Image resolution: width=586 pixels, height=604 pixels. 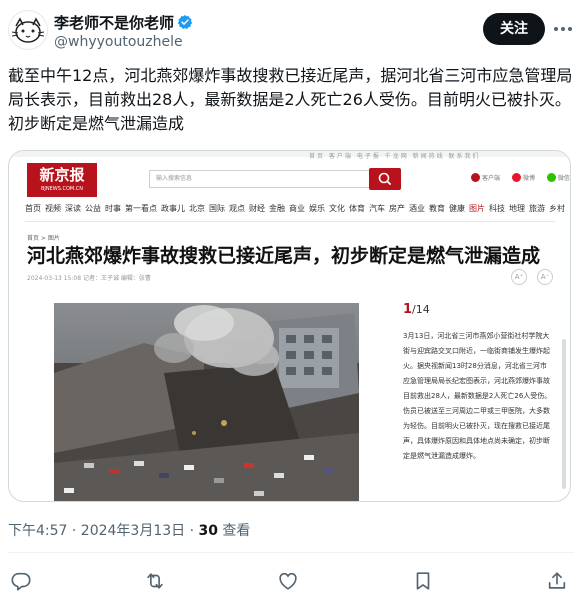 I want to click on news-nav-item: 娱乐, so click(x=317, y=208).